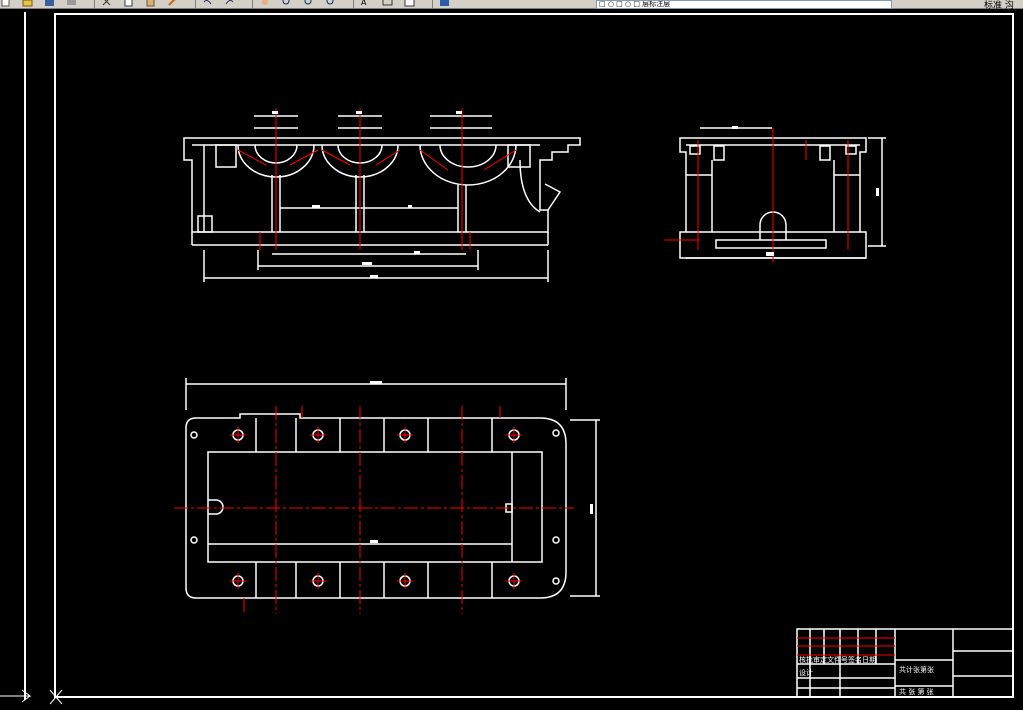 The width and height of the screenshot is (1023, 710). I want to click on redo-icon, so click(231, 4).